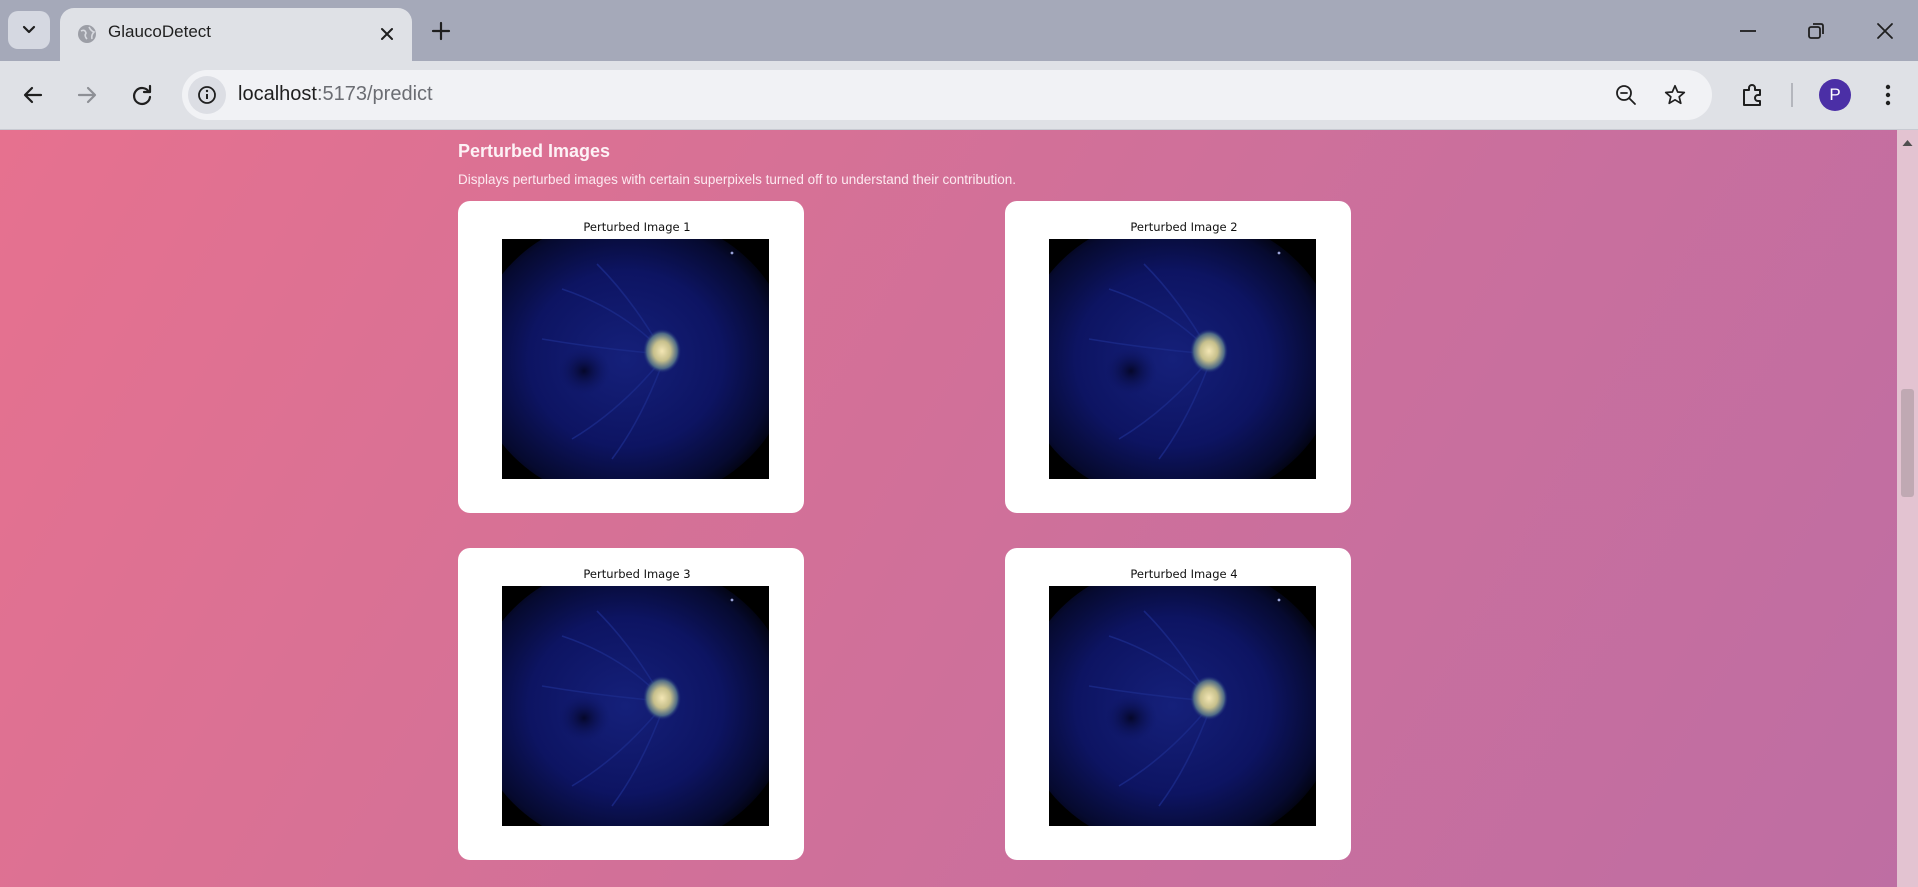 The height and width of the screenshot is (887, 1918). I want to click on perturbed-image-card: Perturbed Image 2, so click(1178, 357).